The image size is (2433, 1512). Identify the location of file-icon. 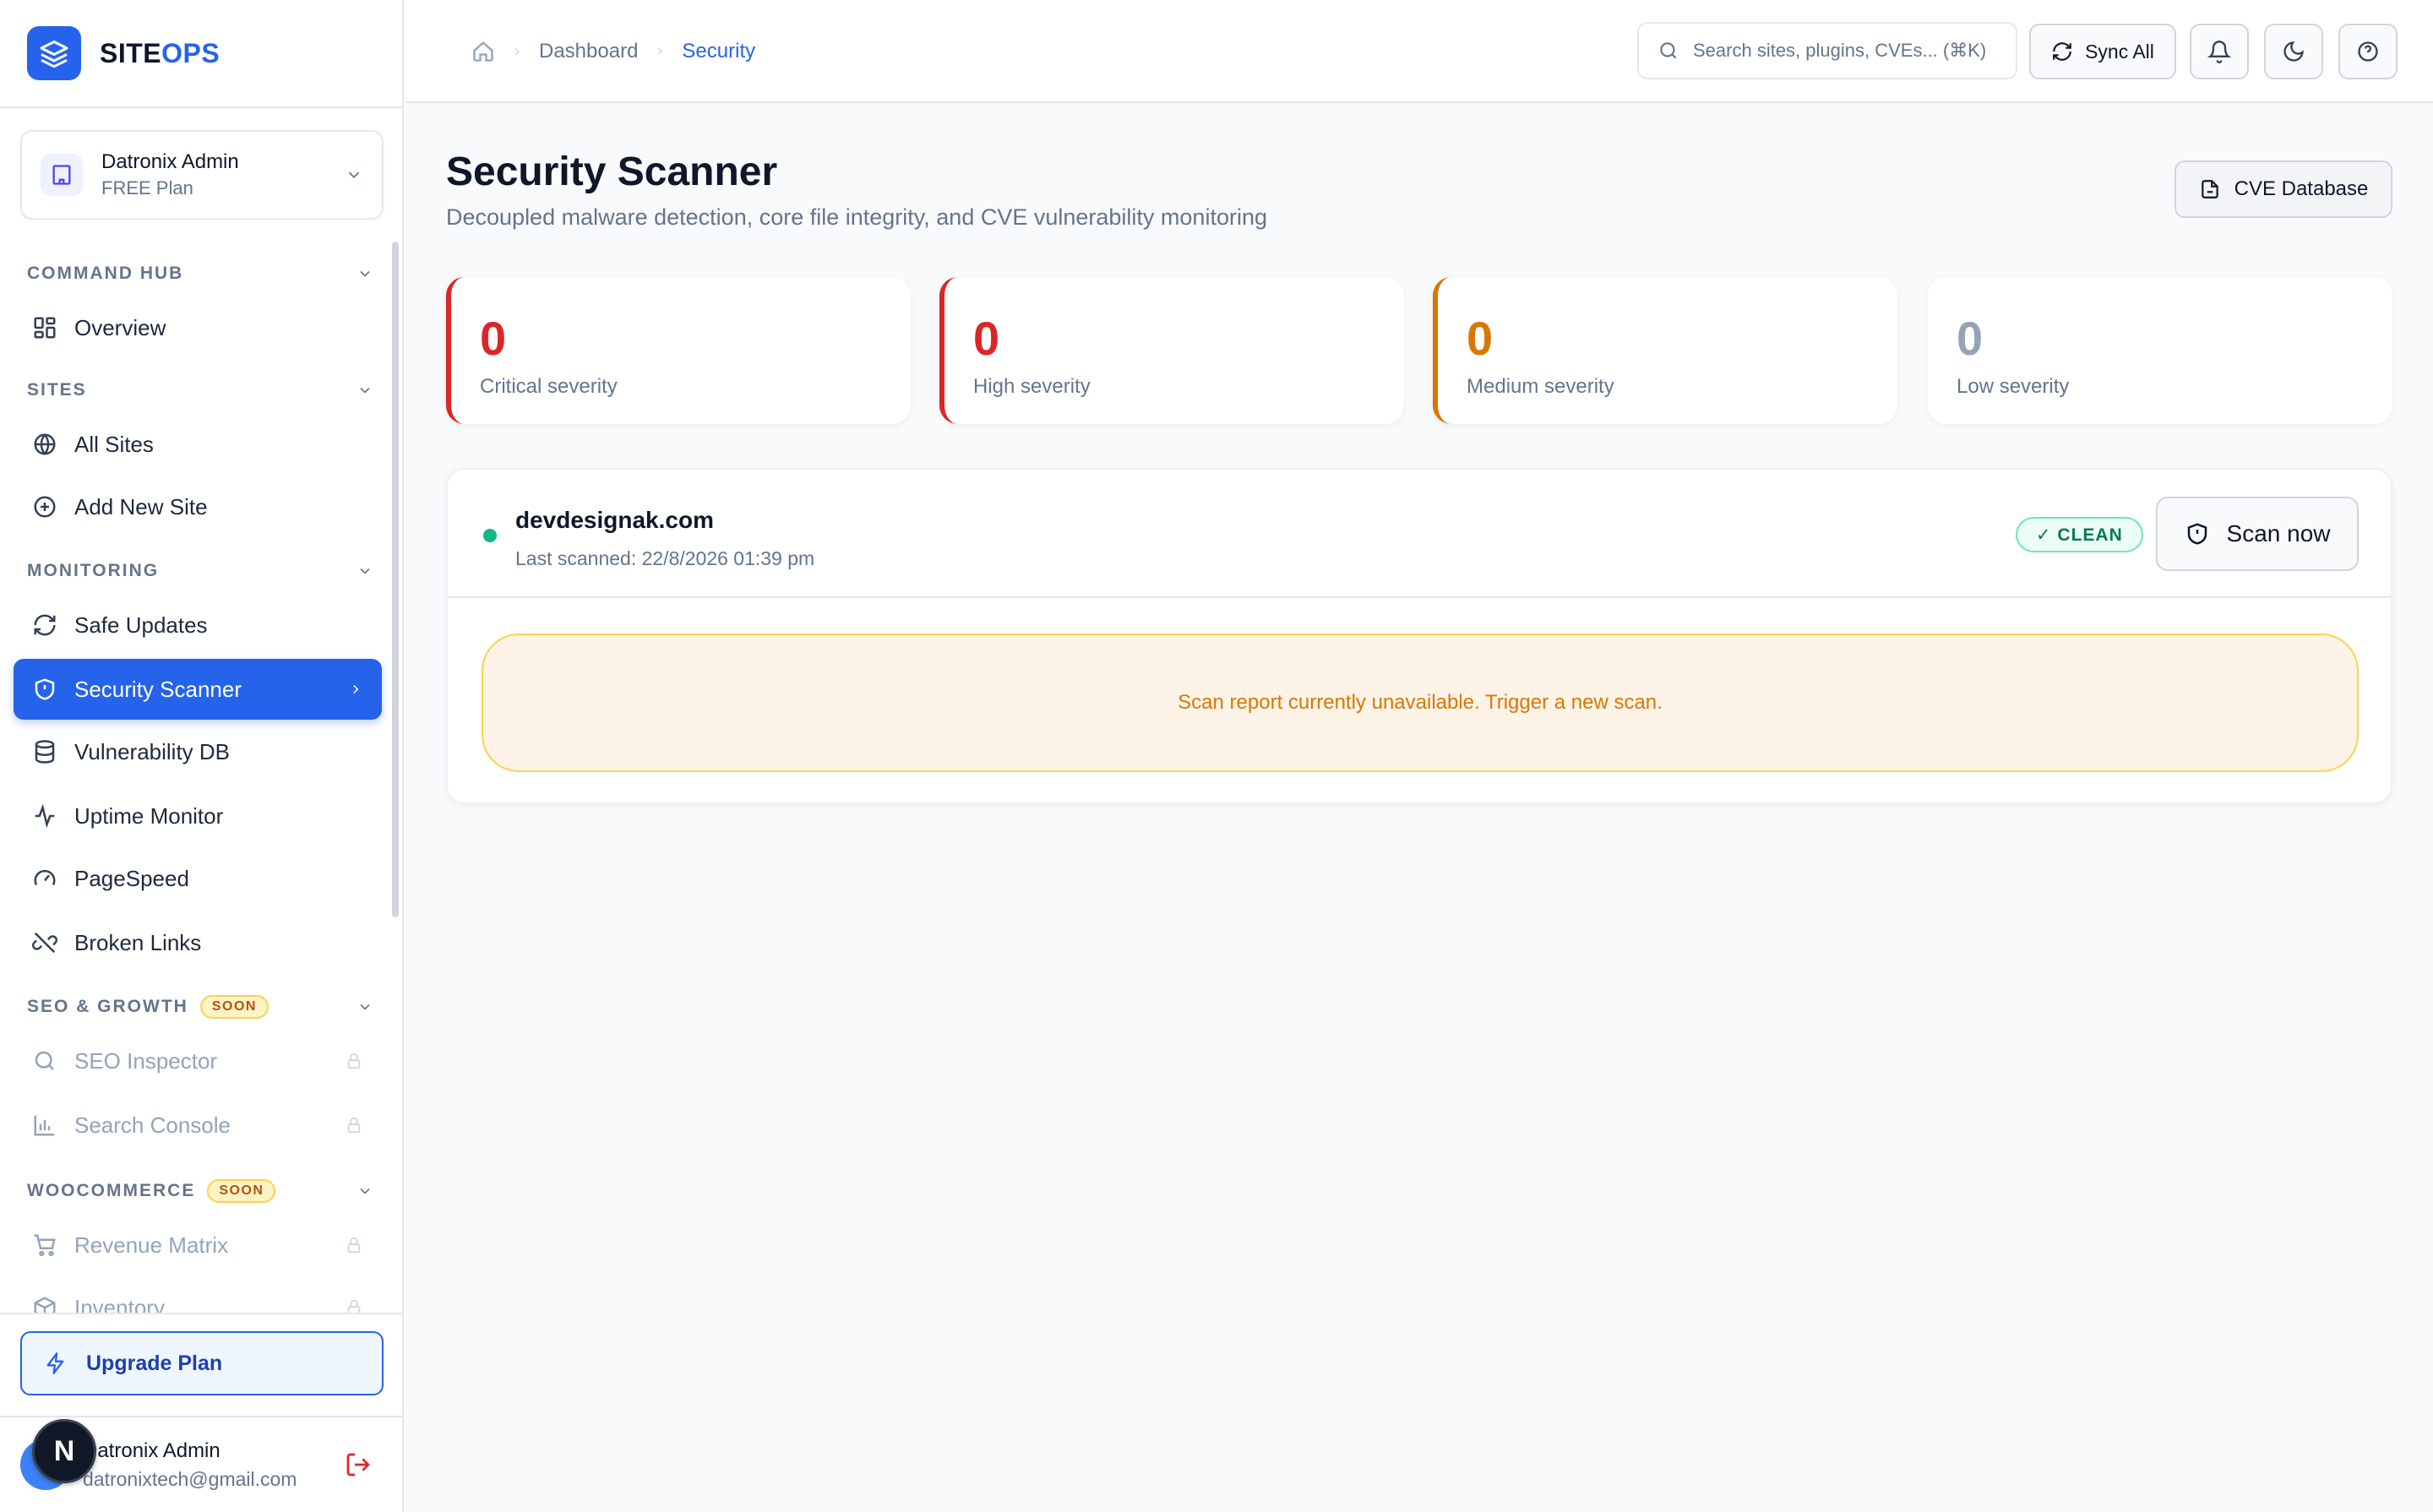
(2209, 190).